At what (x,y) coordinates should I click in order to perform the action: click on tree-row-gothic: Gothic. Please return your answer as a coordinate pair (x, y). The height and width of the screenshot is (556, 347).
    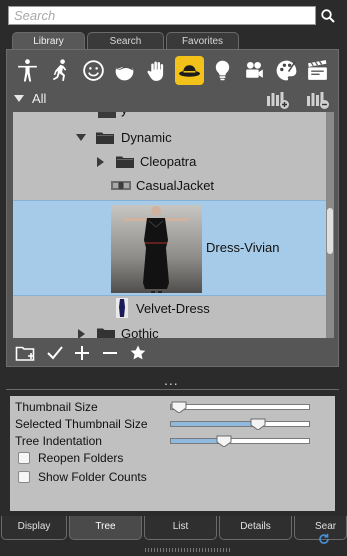
    Looking at the image, I should click on (169, 329).